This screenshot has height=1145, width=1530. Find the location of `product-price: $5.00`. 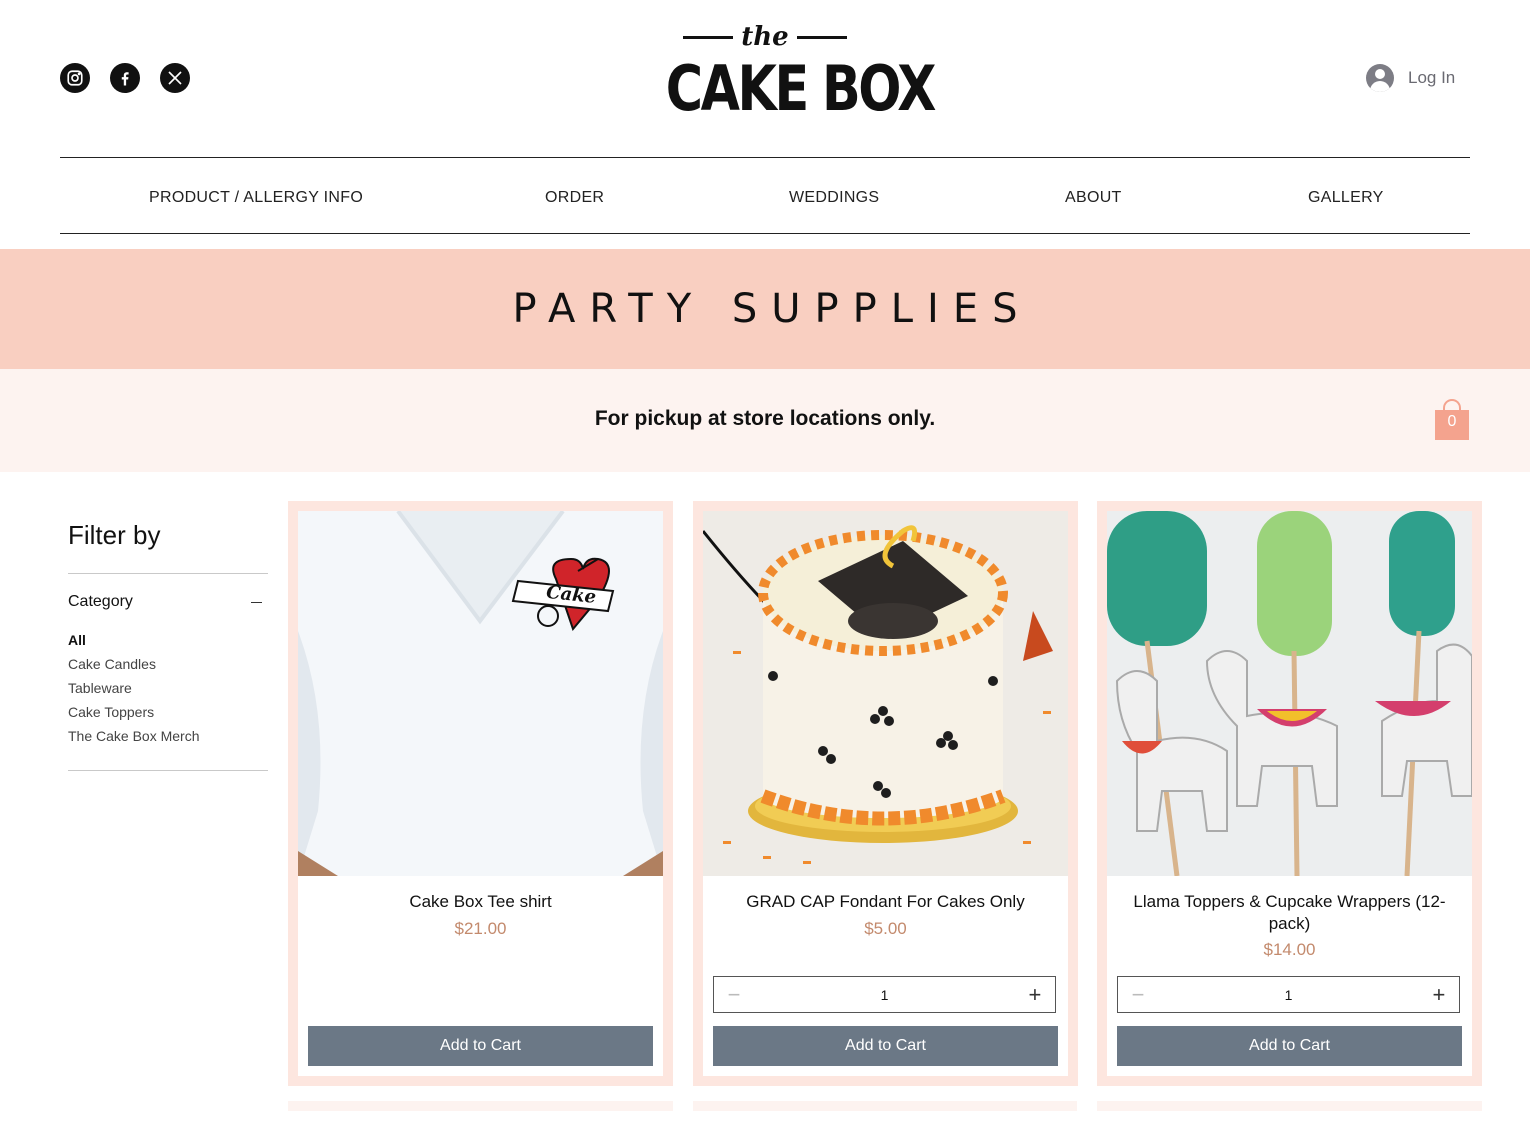

product-price: $5.00 is located at coordinates (885, 928).